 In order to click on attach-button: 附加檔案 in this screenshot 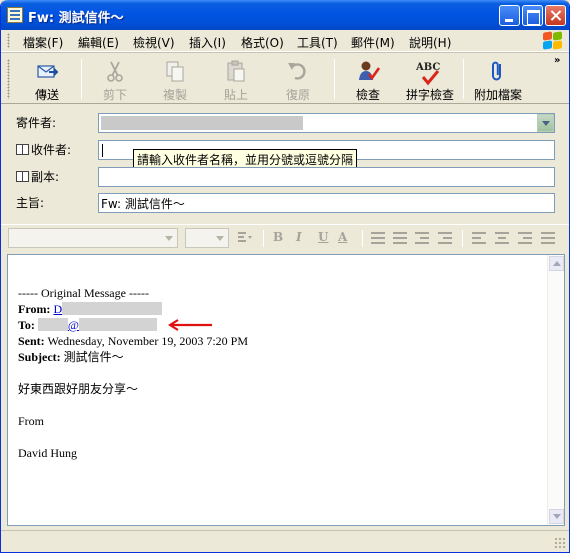, I will do `click(498, 79)`.